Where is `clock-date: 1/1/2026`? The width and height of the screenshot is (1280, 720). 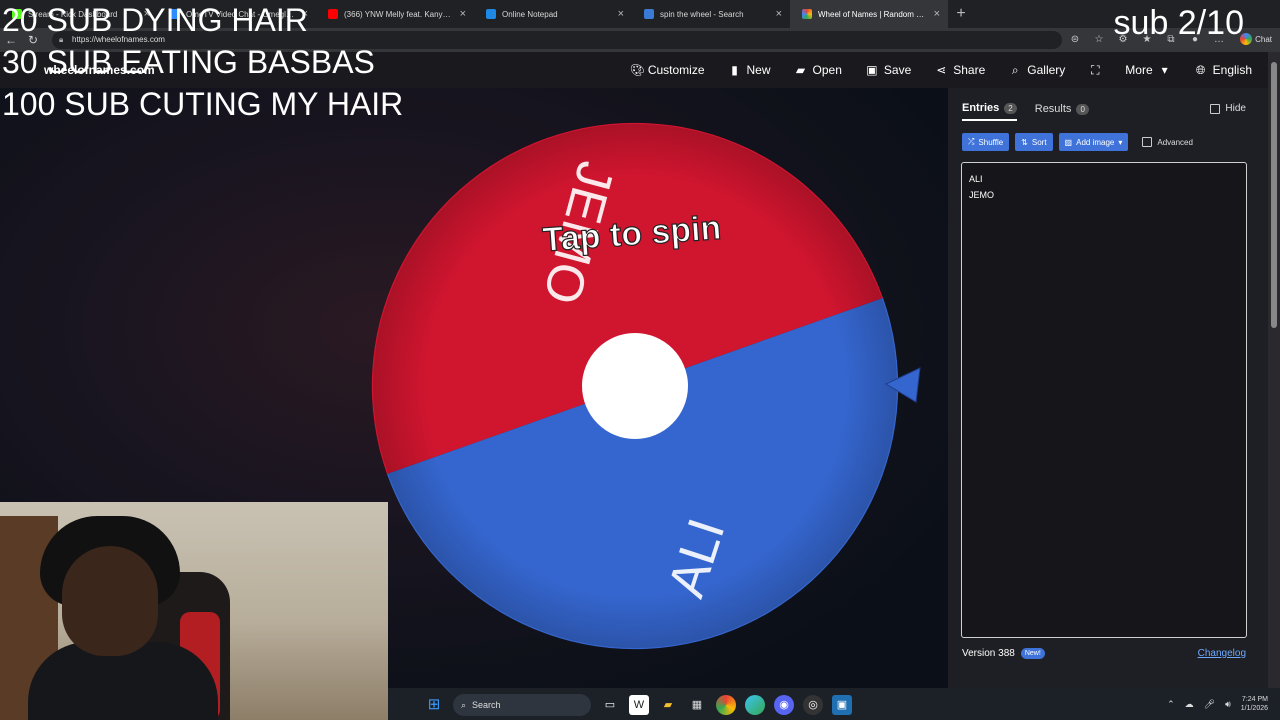 clock-date: 1/1/2026 is located at coordinates (1254, 708).